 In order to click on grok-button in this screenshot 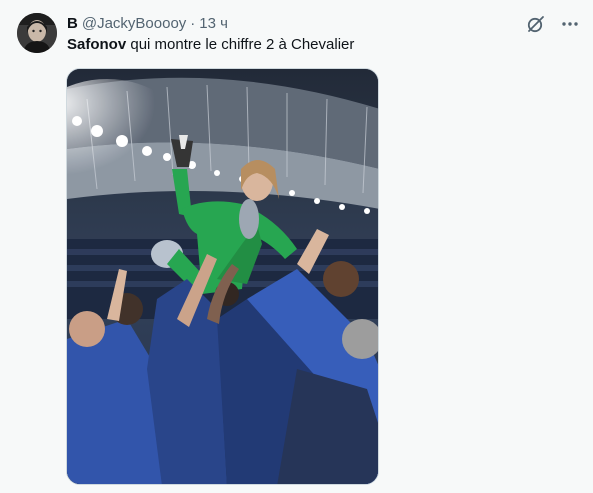, I will do `click(536, 24)`.